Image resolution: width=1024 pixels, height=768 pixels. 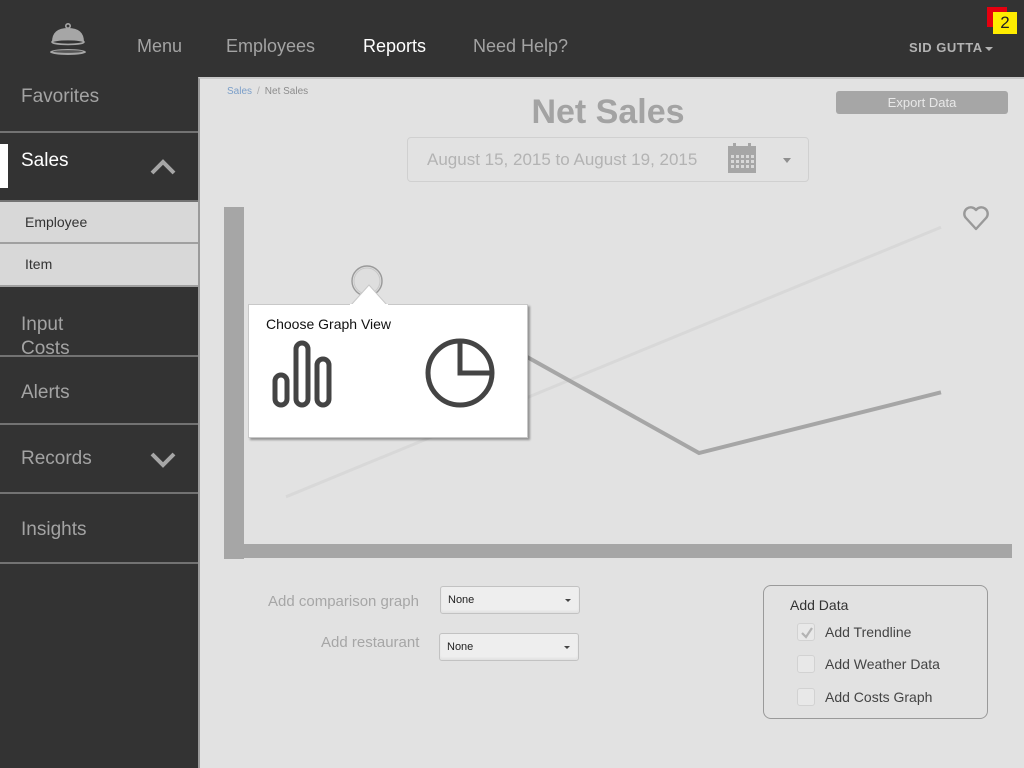 I want to click on user-name: SID GUTTA, so click(x=946, y=47).